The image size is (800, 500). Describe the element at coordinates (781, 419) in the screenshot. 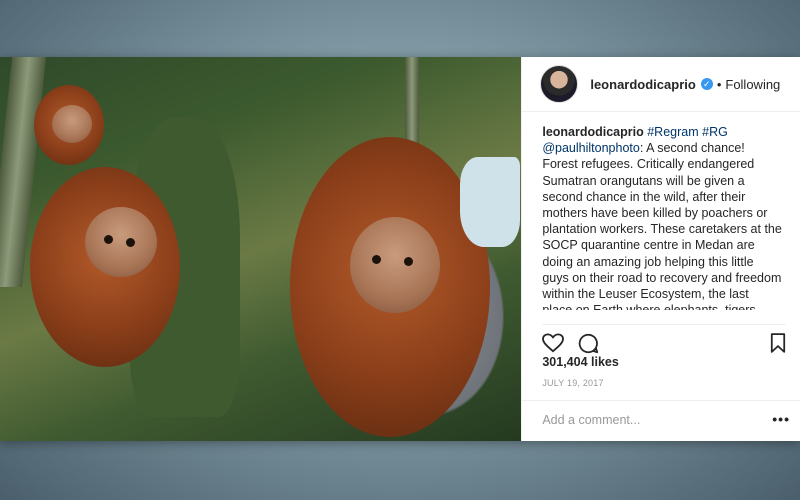

I see `more-options-icon: •••` at that location.